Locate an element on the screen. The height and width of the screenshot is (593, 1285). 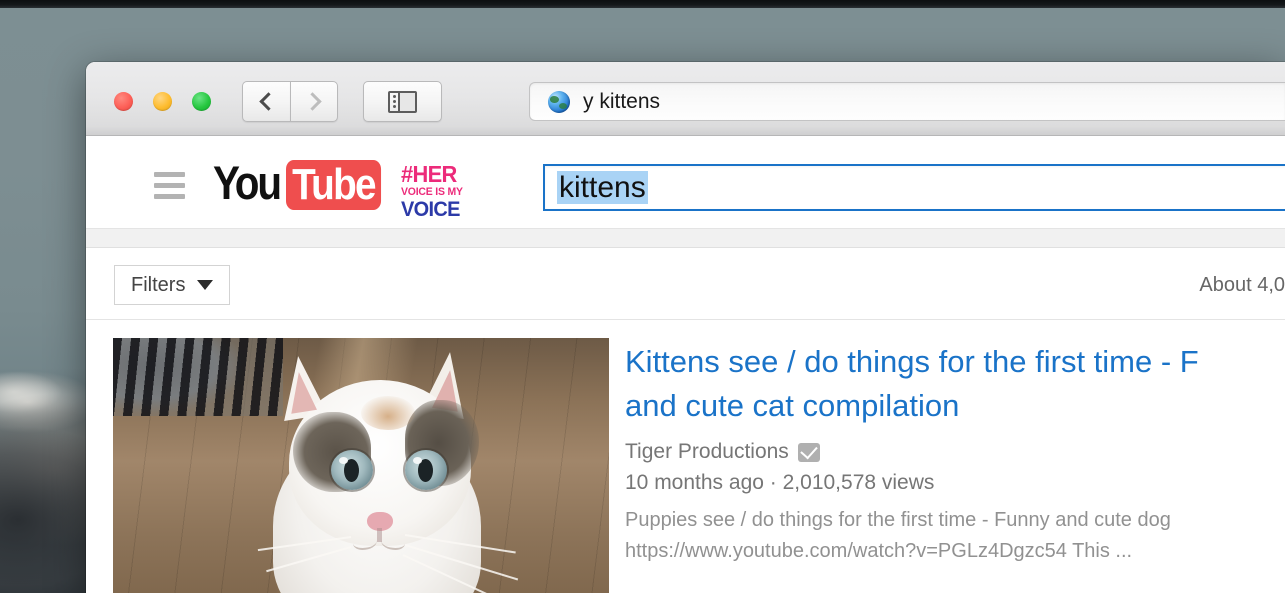
maximize-window-button is located at coordinates (201, 101).